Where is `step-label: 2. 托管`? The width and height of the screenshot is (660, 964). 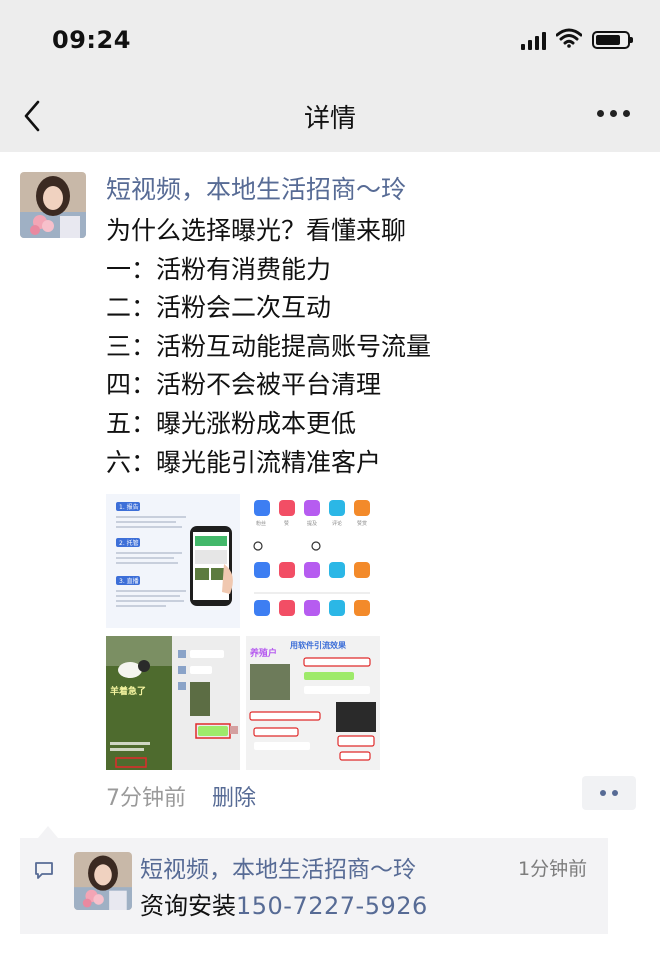 step-label: 2. 托管 is located at coordinates (129, 543).